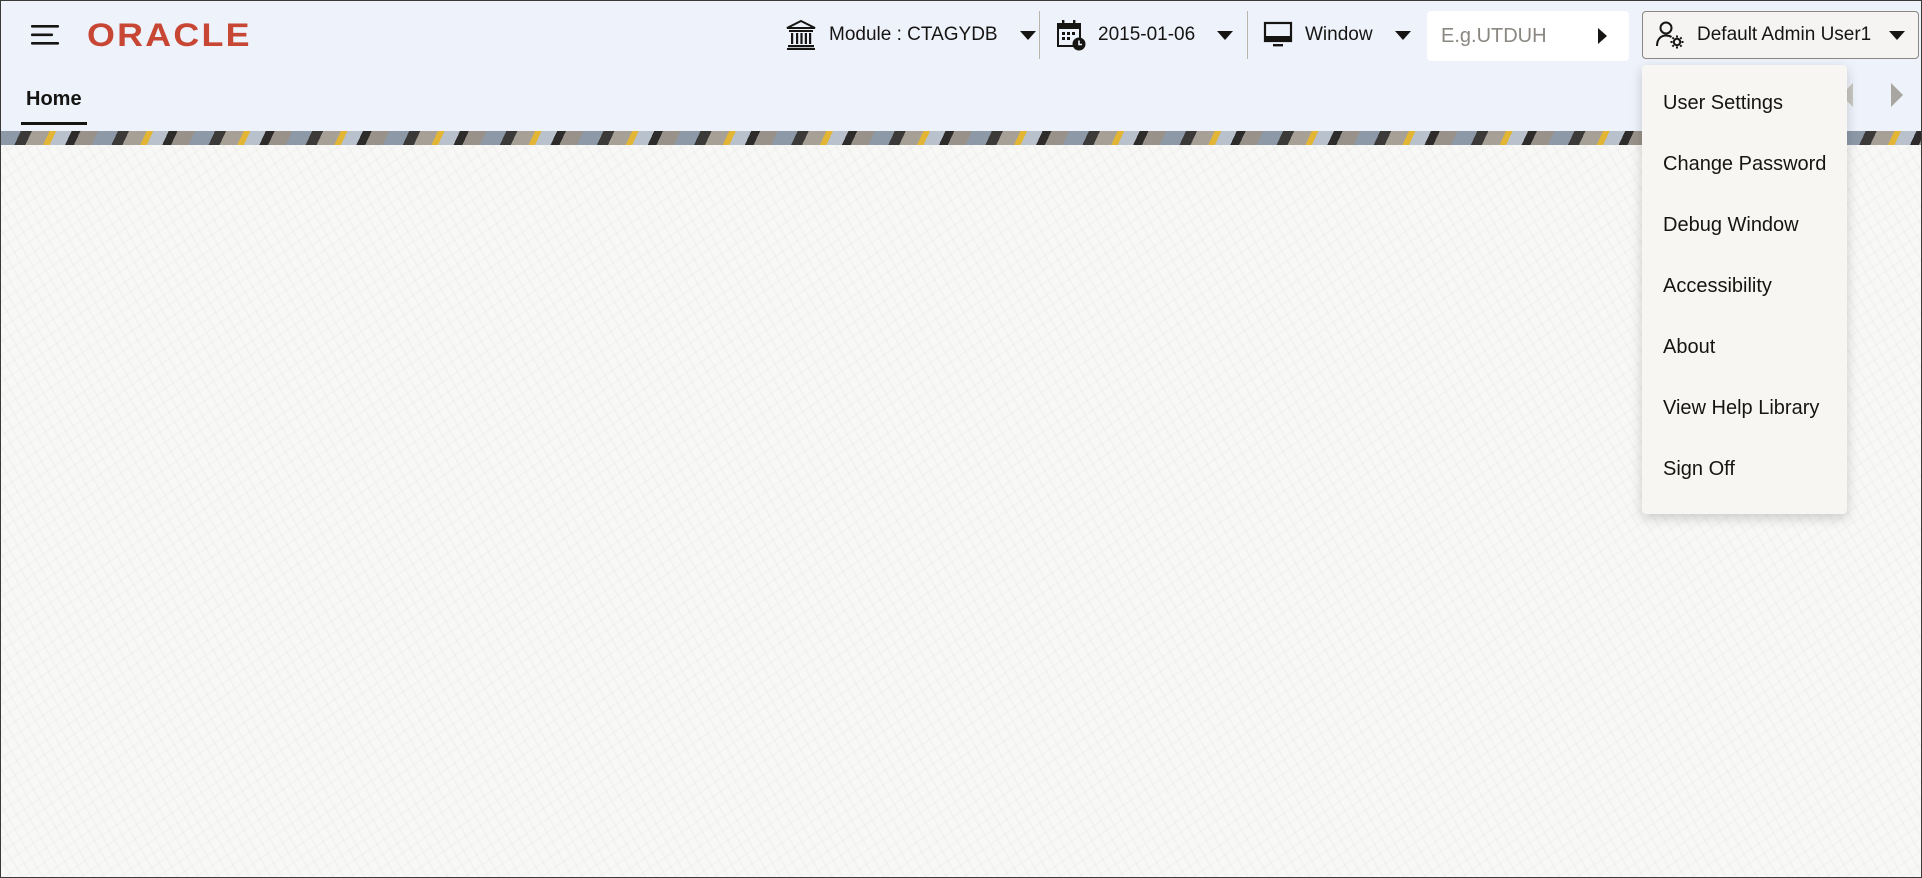 This screenshot has height=878, width=1922. Describe the element at coordinates (1507, 36) in the screenshot. I see `function-search-input` at that location.